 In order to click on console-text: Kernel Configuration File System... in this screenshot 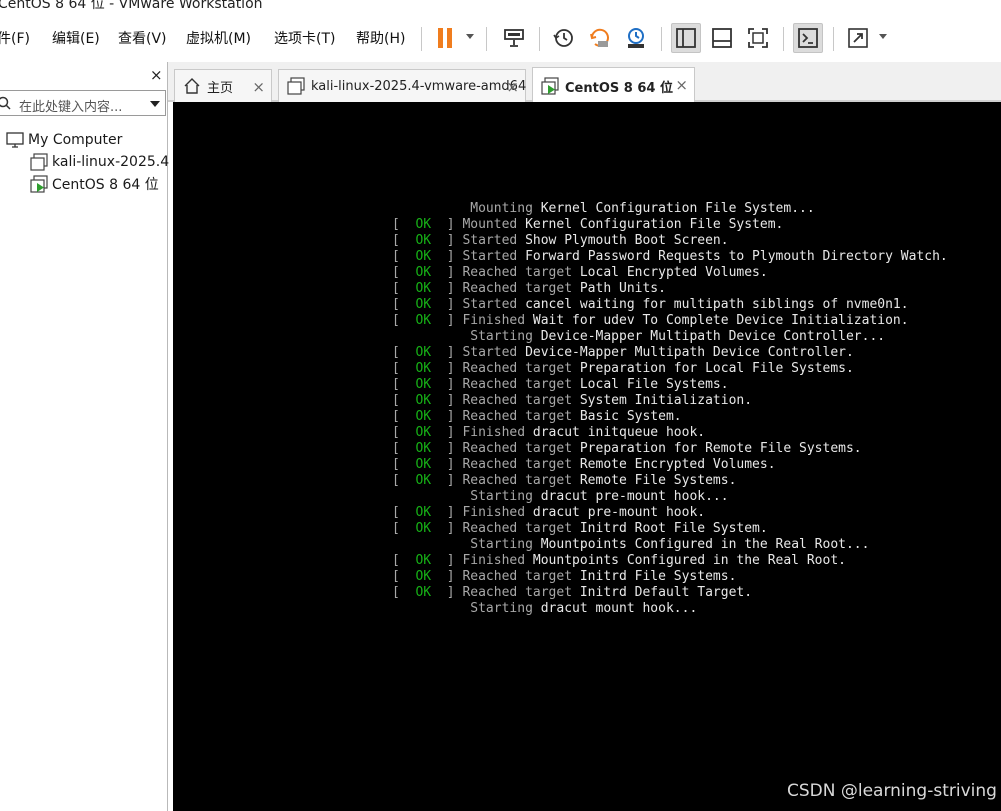, I will do `click(677, 208)`.